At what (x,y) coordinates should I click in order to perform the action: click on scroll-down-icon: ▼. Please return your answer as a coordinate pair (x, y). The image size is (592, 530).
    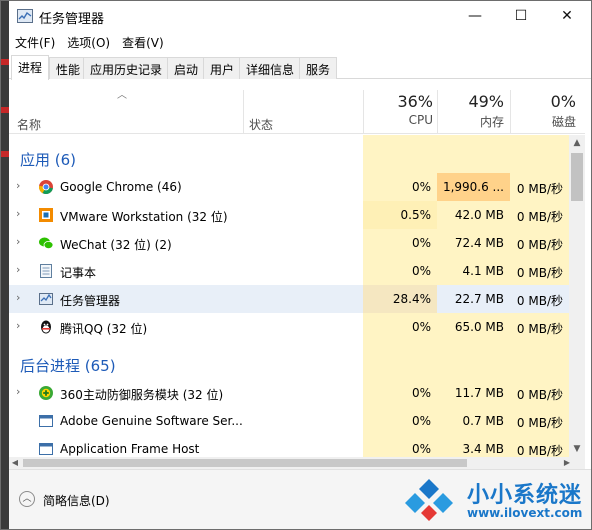
    Looking at the image, I should click on (577, 449).